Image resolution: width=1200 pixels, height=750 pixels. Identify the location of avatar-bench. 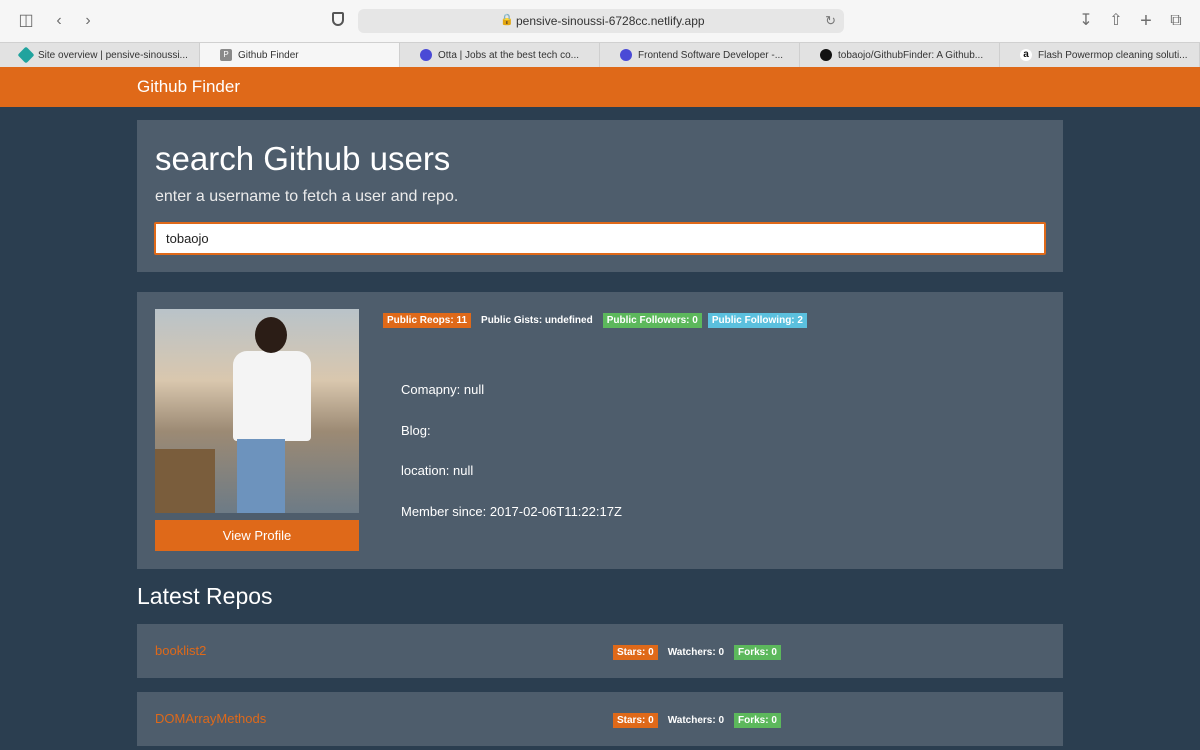
(185, 481).